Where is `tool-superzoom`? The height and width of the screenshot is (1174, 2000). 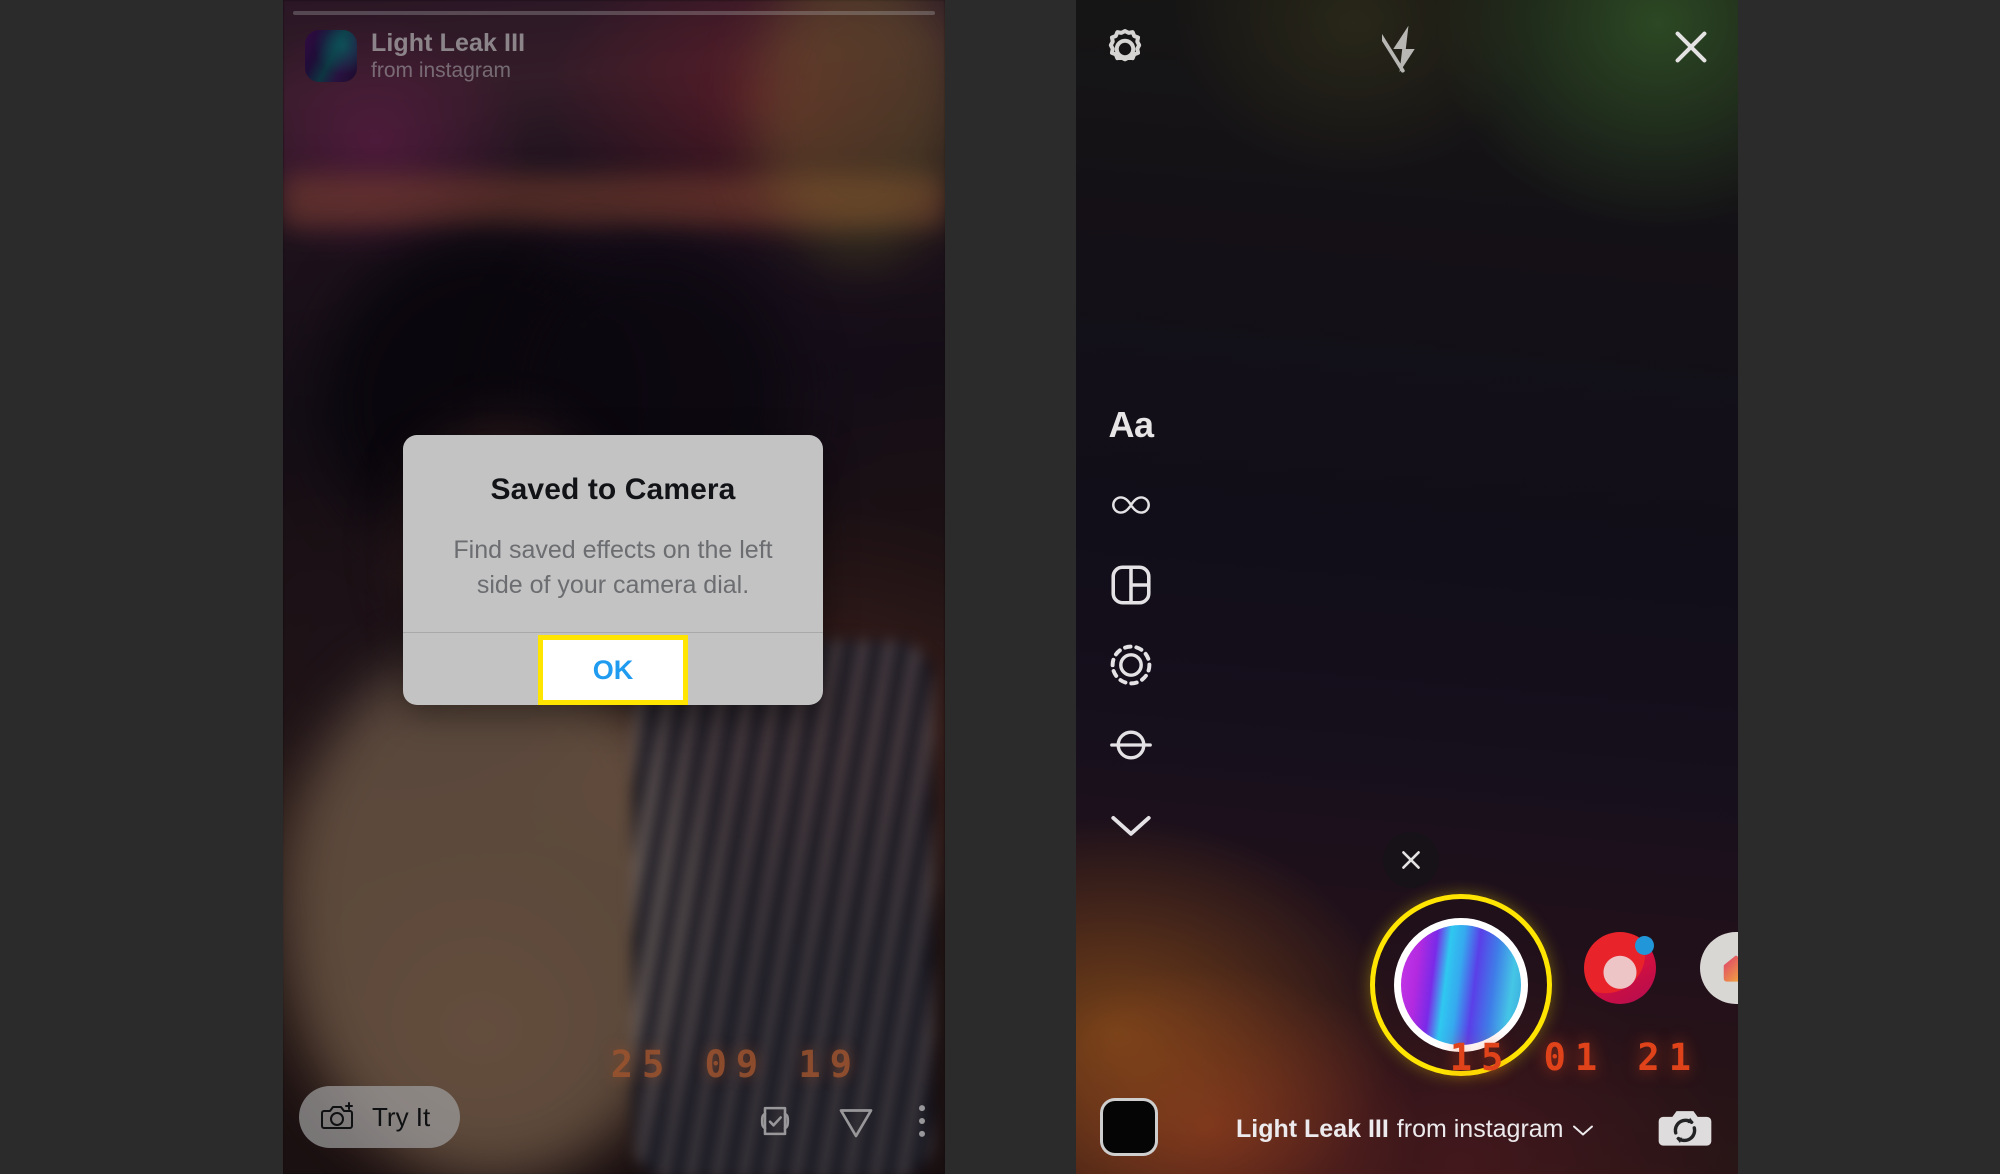
tool-superzoom is located at coordinates (1131, 665).